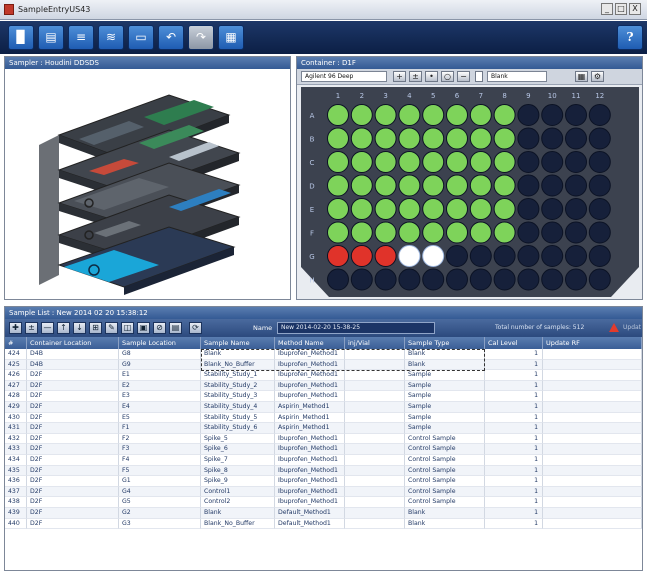 Image resolution: width=647 pixels, height=571 pixels. Describe the element at coordinates (195, 328) in the screenshot. I see `refresh-icon: ⟳` at that location.